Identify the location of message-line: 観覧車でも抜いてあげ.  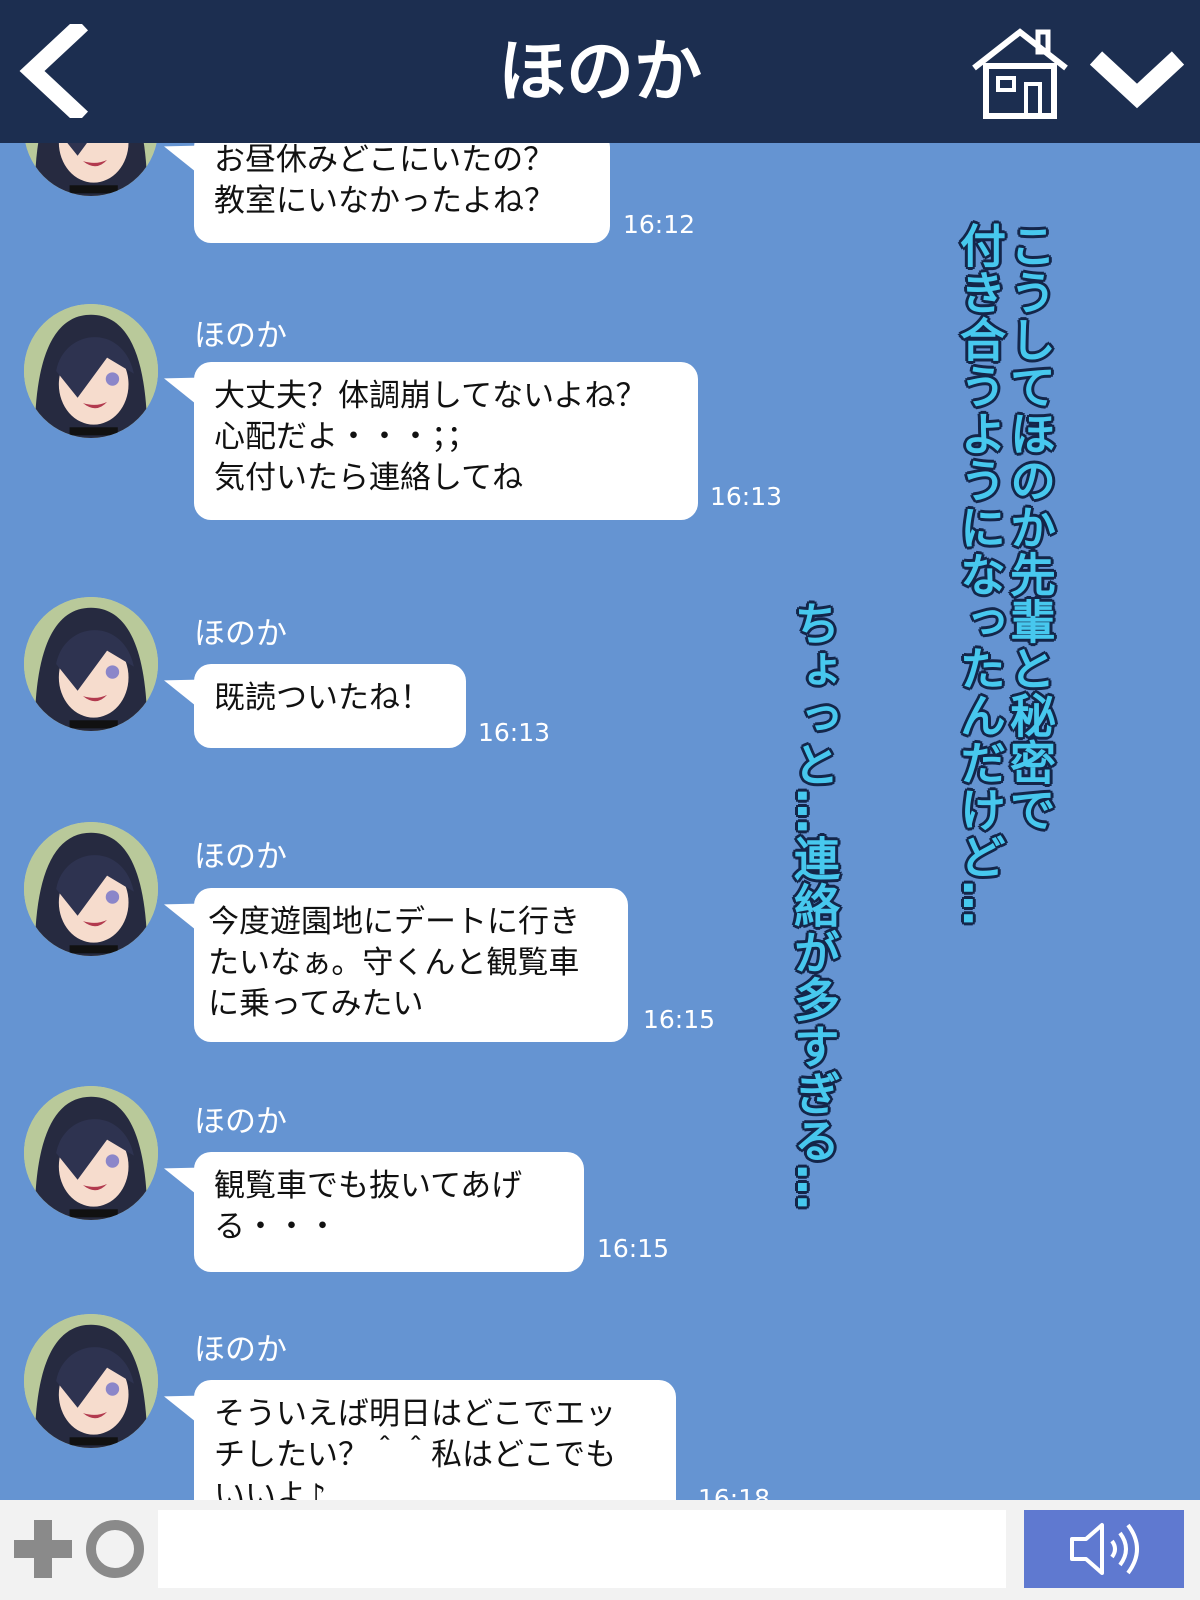
(368, 1186).